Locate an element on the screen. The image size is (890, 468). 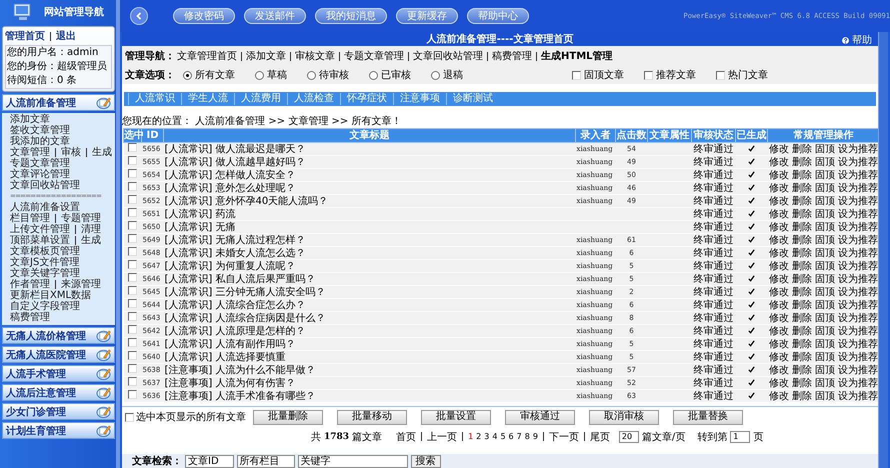
nav-link: 审核文章 is located at coordinates (315, 56).